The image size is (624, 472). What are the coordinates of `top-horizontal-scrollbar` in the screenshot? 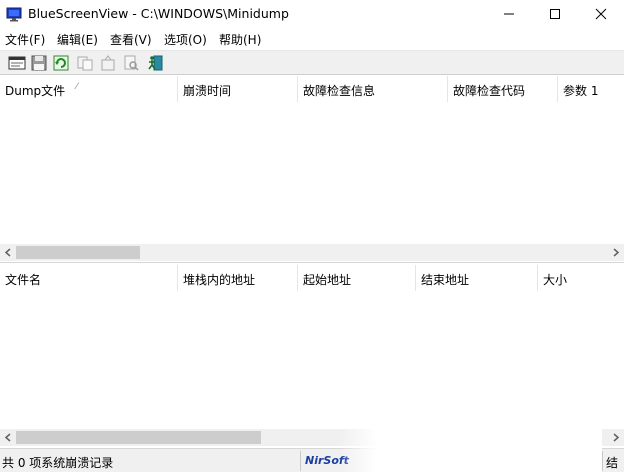 It's located at (312, 252).